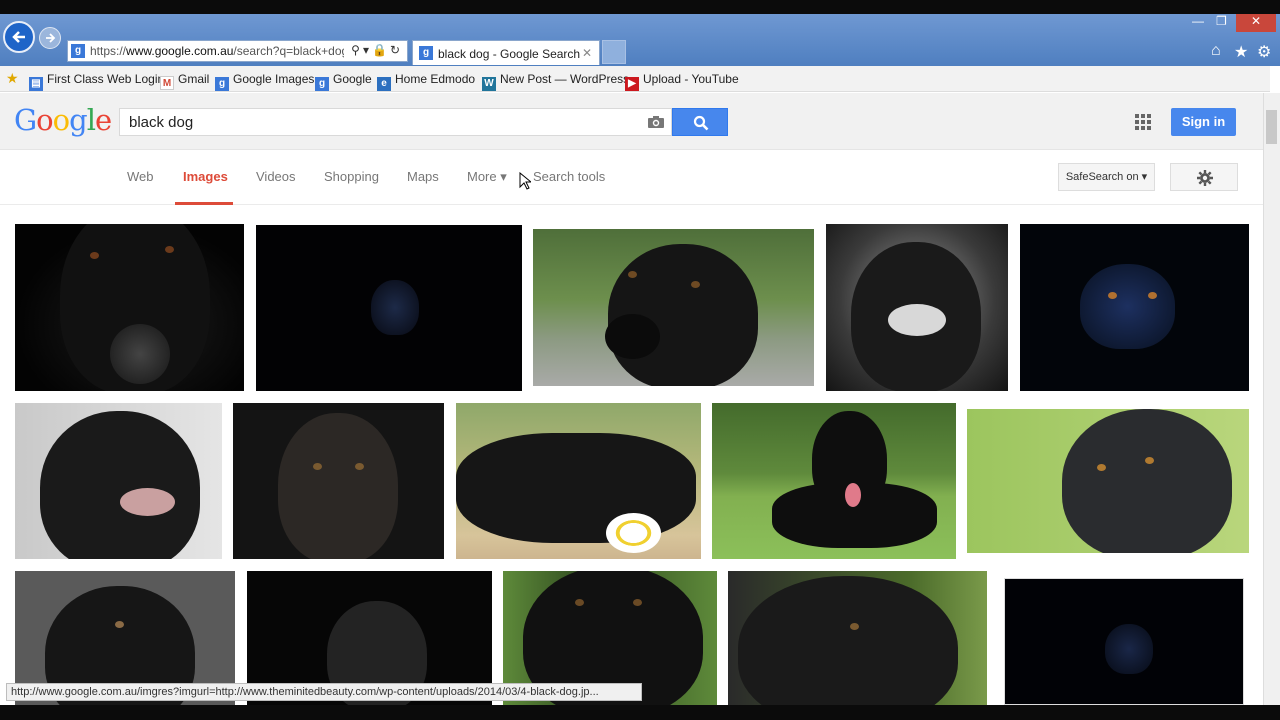 The image size is (1280, 720). I want to click on refresh-icon: ↻, so click(396, 50).